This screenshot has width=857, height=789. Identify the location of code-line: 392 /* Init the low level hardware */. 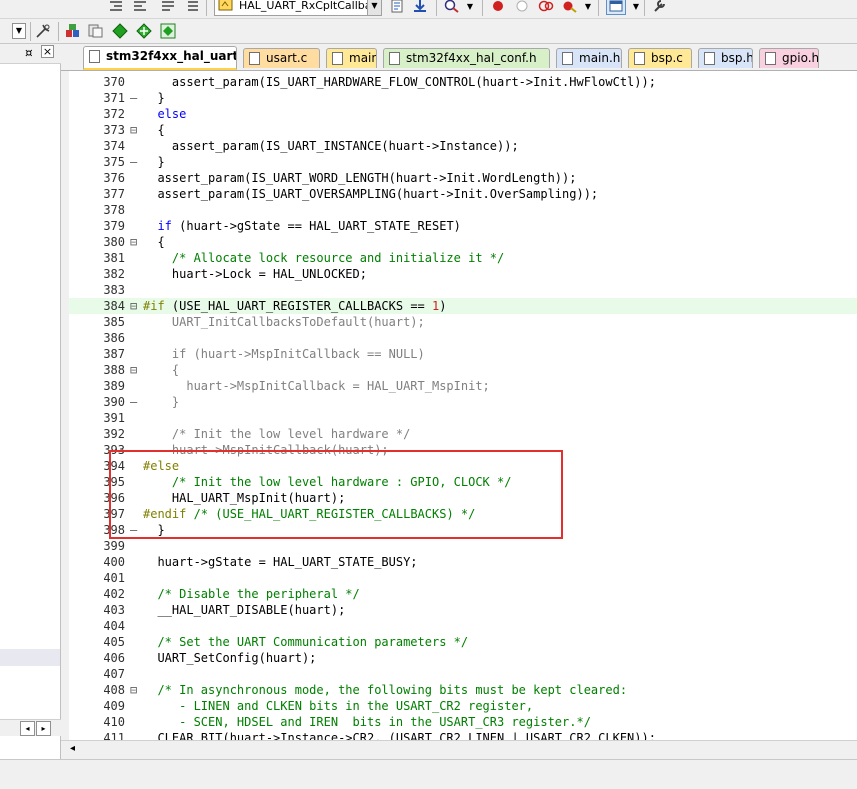
(463, 434).